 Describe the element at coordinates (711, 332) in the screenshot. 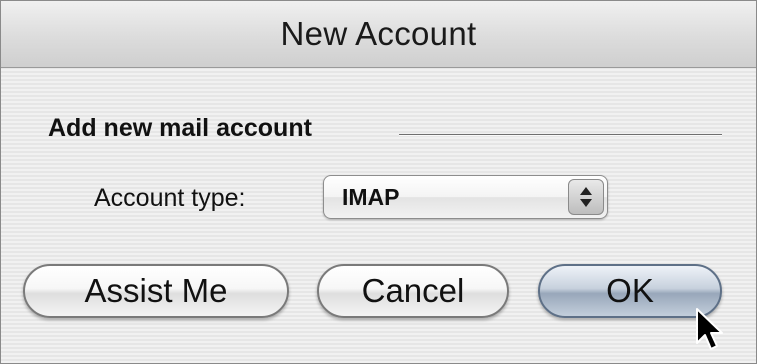

I see `mouse-pointer-icon` at that location.